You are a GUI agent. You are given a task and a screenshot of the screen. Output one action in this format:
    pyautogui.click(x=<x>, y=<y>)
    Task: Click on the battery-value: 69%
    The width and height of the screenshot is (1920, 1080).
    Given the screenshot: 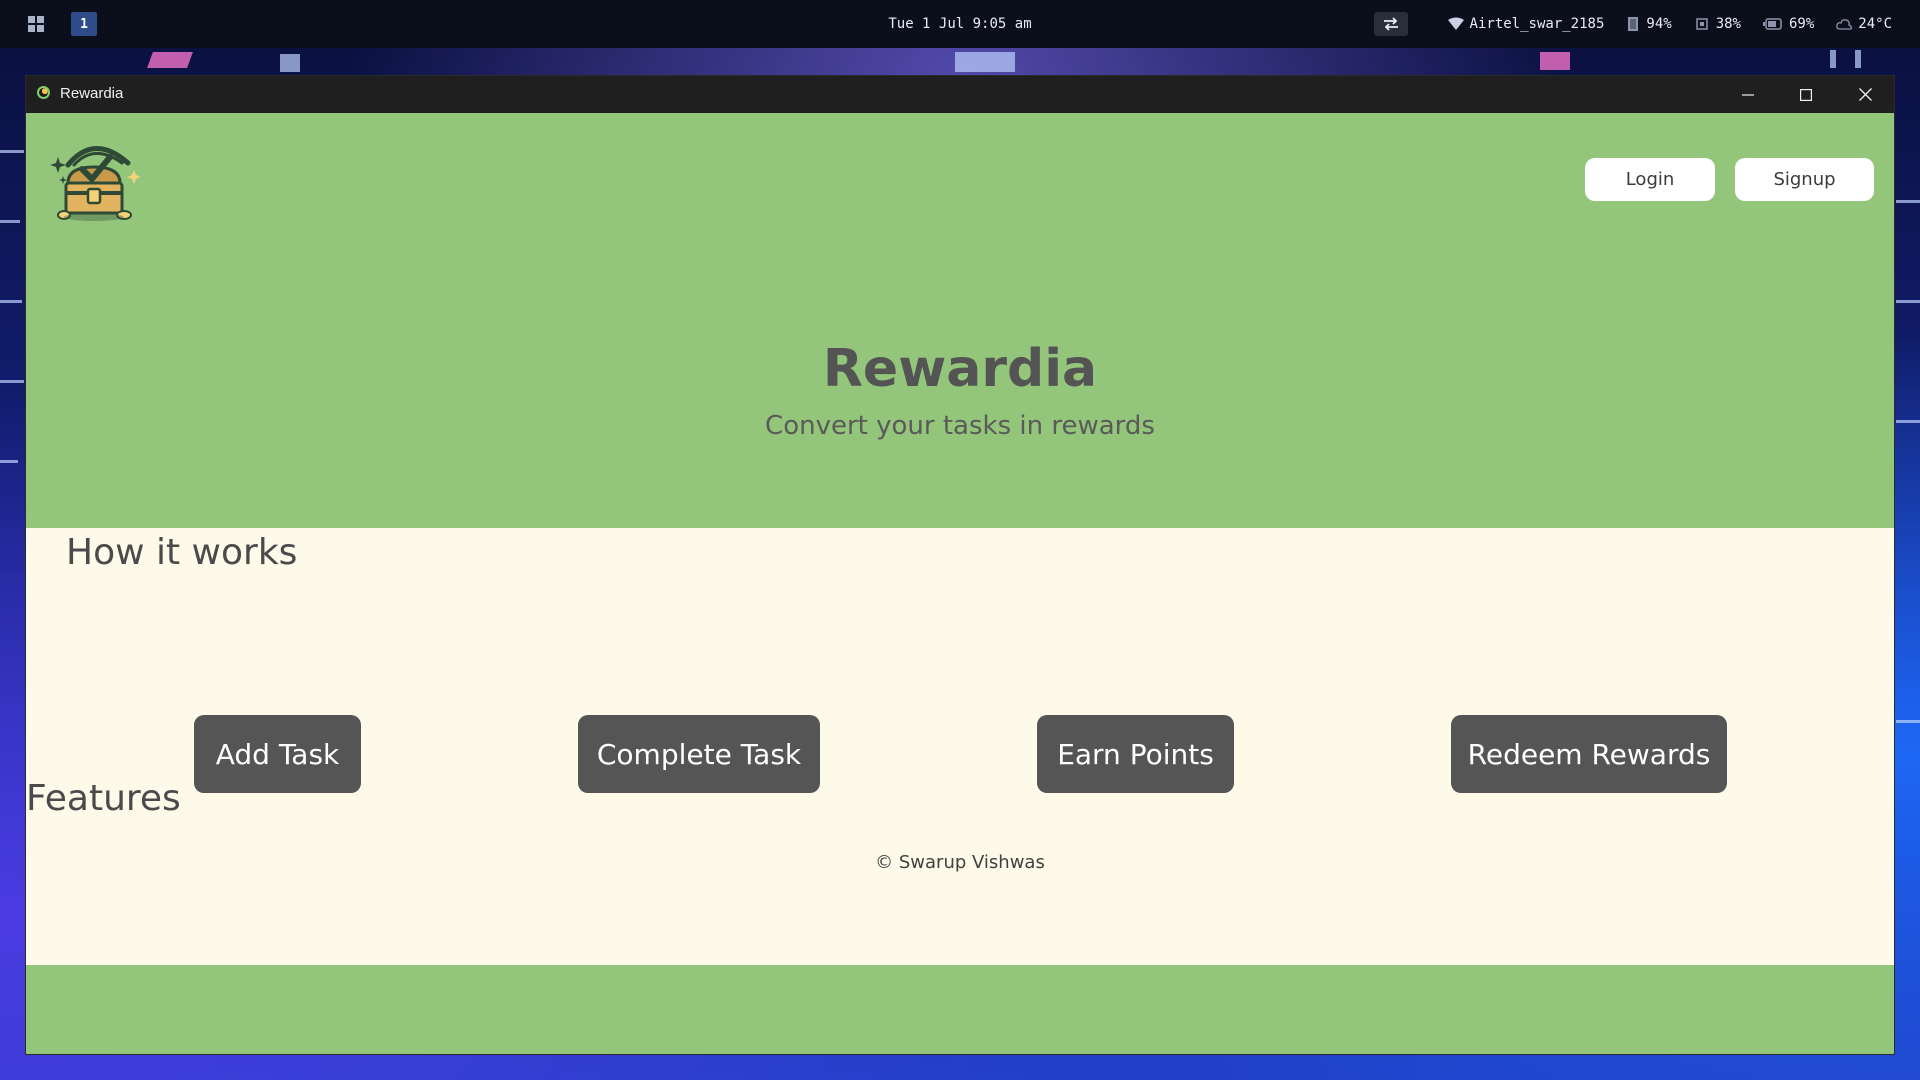 What is the action you would take?
    pyautogui.click(x=1801, y=24)
    